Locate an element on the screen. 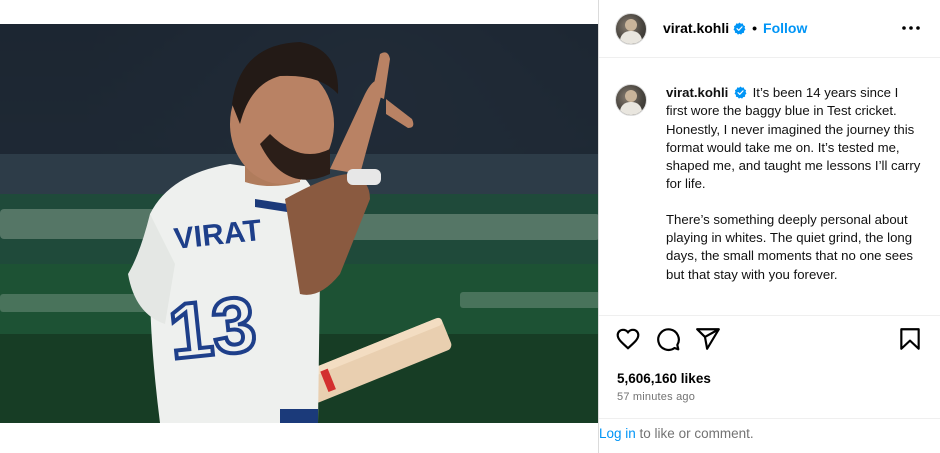  heart-icon is located at coordinates (628, 339).